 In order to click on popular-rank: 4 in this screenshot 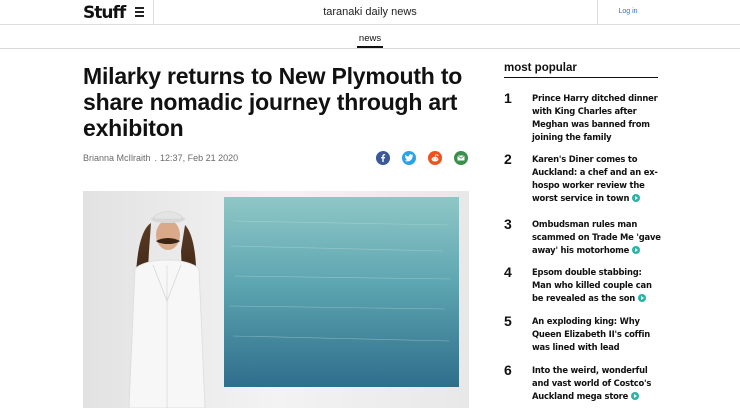, I will do `click(508, 272)`.